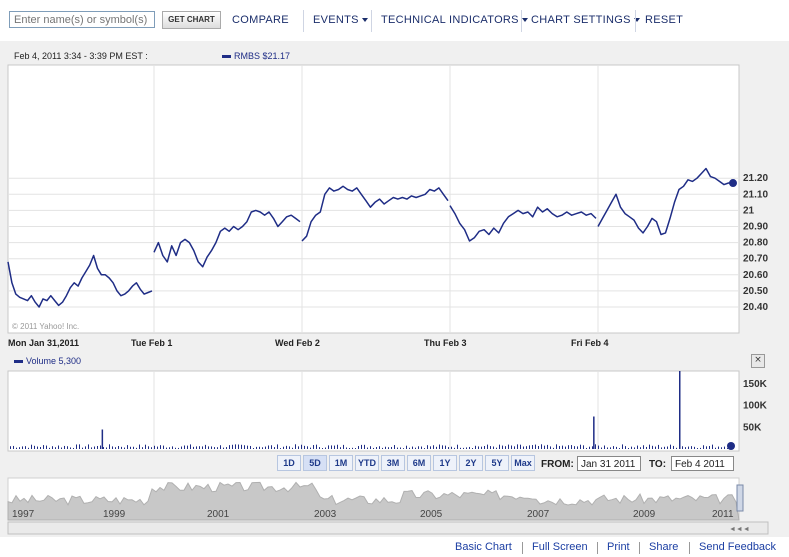 The width and height of the screenshot is (789, 557). What do you see at coordinates (497, 463) in the screenshot?
I see `range-button-5y: 5Y` at bounding box center [497, 463].